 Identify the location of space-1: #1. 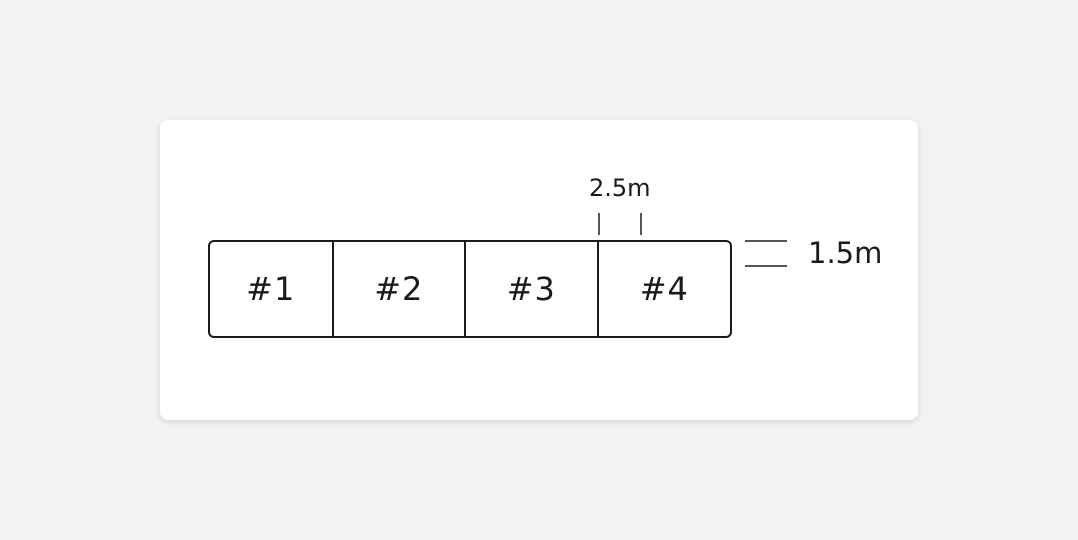
(271, 289).